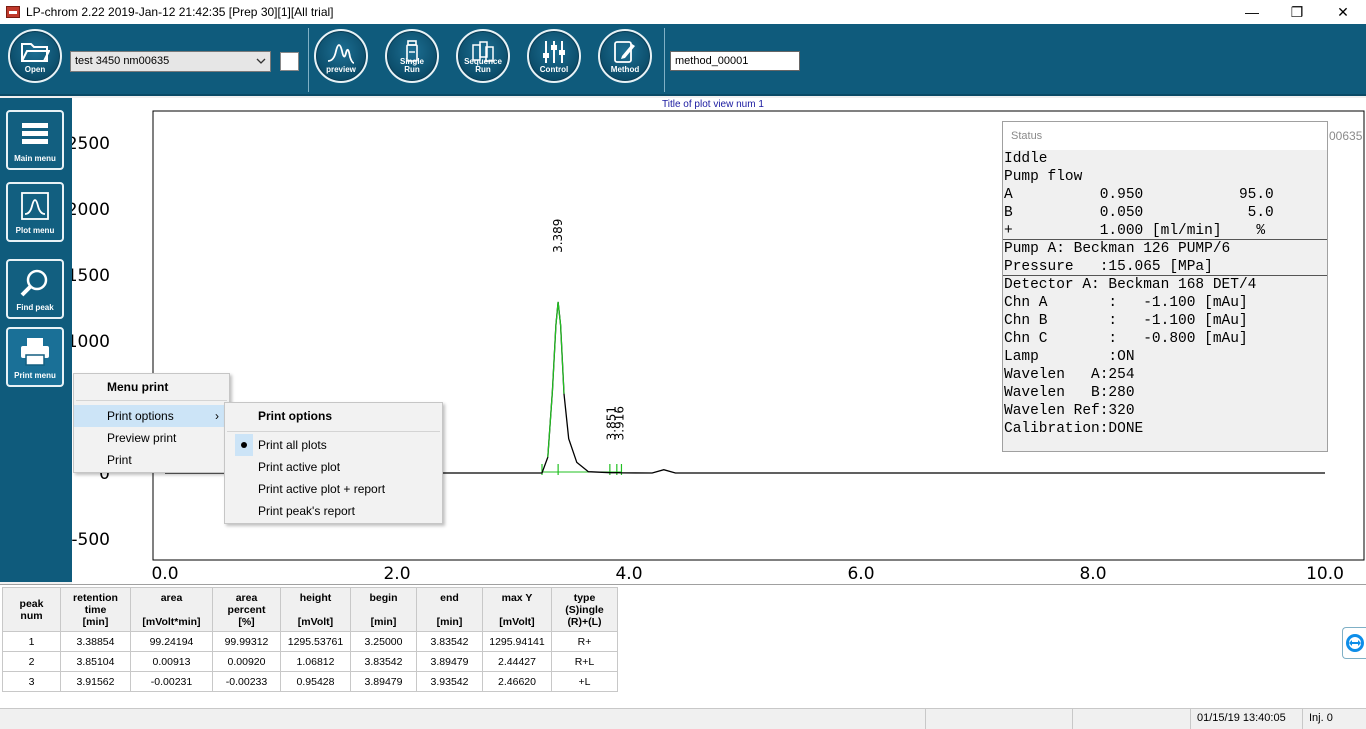 The width and height of the screenshot is (1366, 729). I want to click on close-button: ✕, so click(1343, 12).